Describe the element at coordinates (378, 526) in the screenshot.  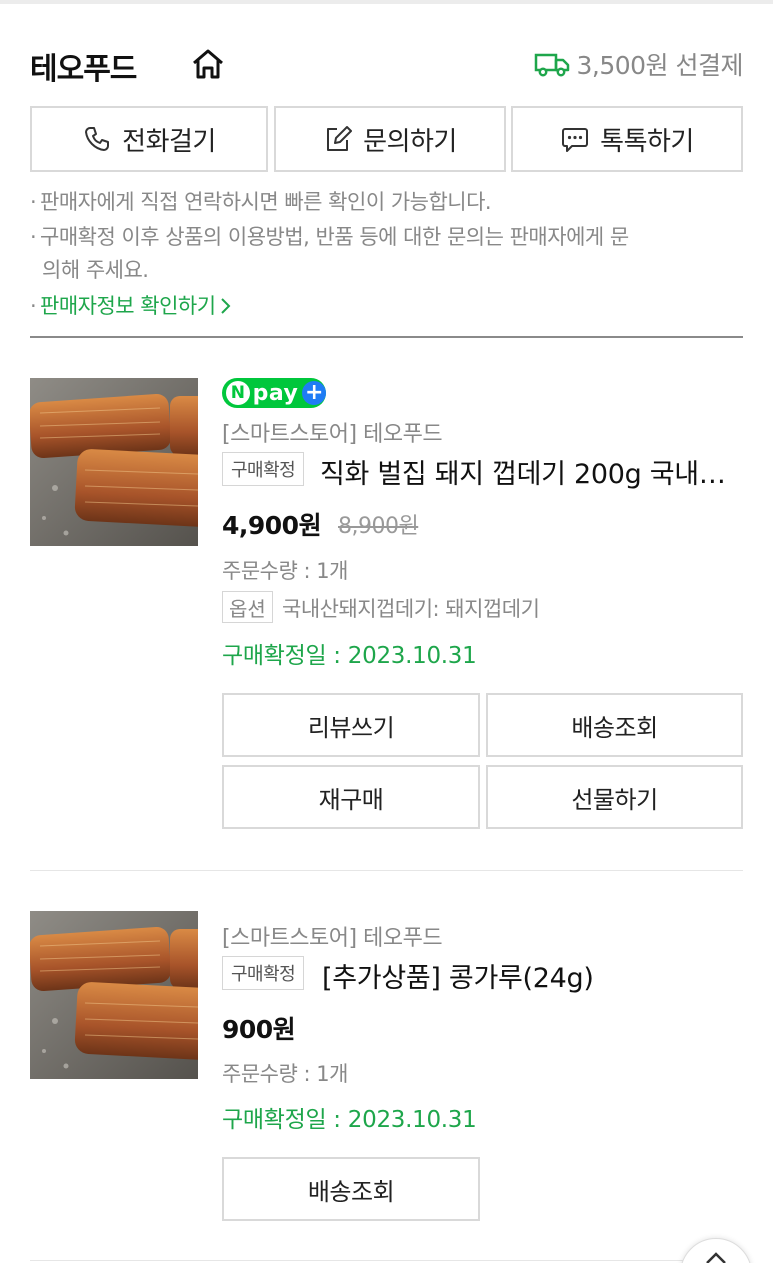
I see `original-price: 8,900원` at that location.